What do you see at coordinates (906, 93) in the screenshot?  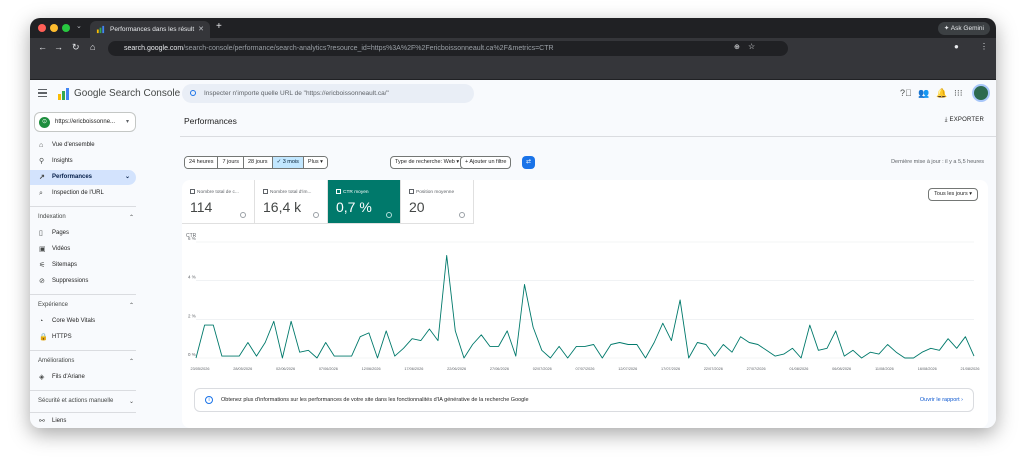 I see `help-icon: ?⃝` at bounding box center [906, 93].